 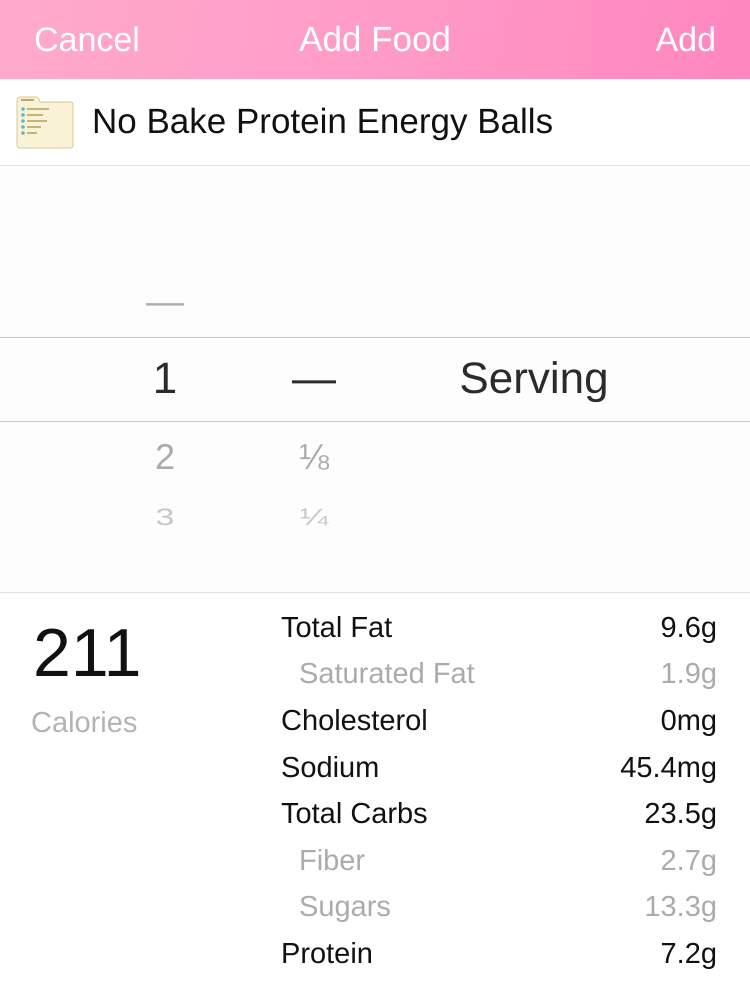 I want to click on nutrient-value: 23.5g, so click(x=680, y=815).